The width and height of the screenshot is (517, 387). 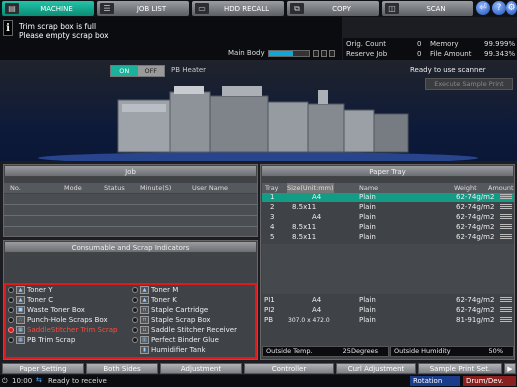 I want to click on tank-icon: ▮, so click(x=144, y=350).